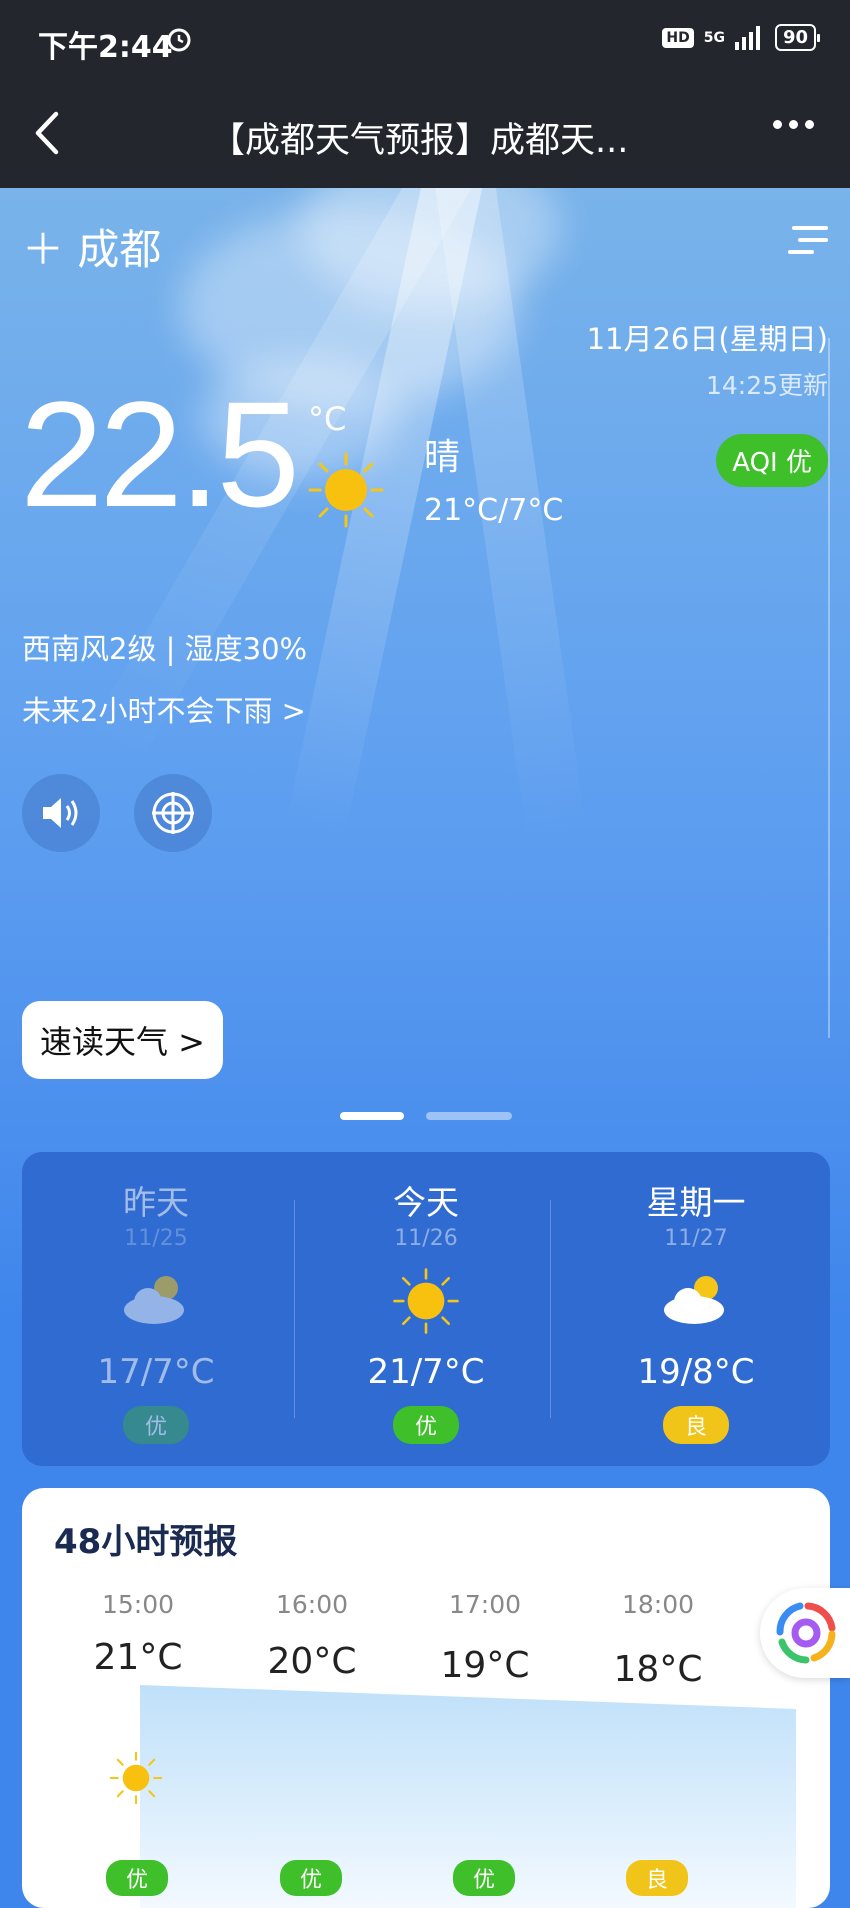 The width and height of the screenshot is (850, 1908). I want to click on alarm-icon, so click(179, 40).